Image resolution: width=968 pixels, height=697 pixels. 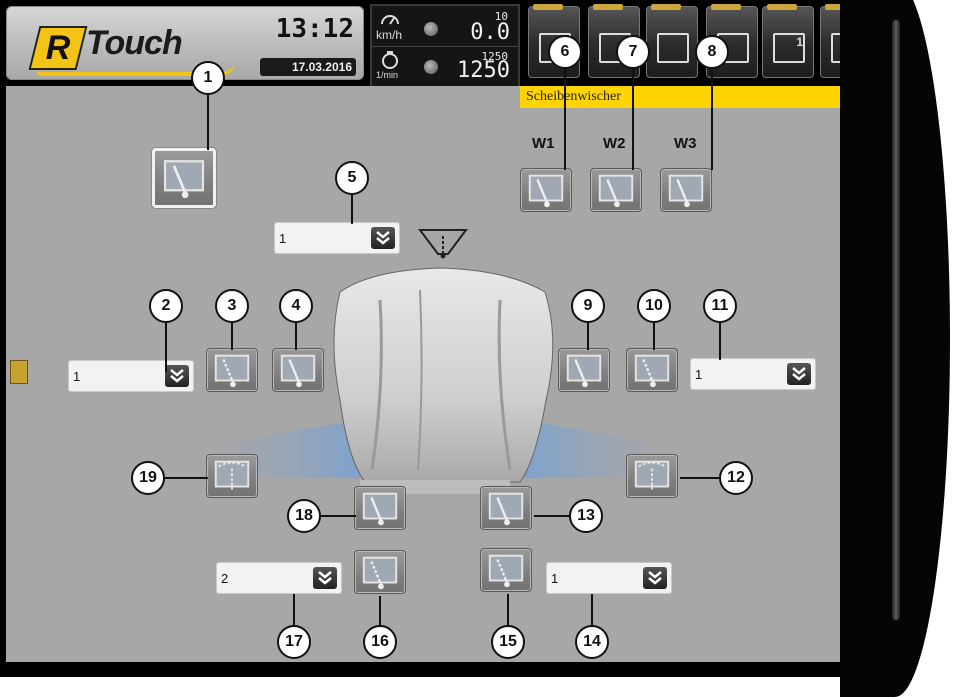 What do you see at coordinates (652, 476) in the screenshot?
I see `right-washer-button` at bounding box center [652, 476].